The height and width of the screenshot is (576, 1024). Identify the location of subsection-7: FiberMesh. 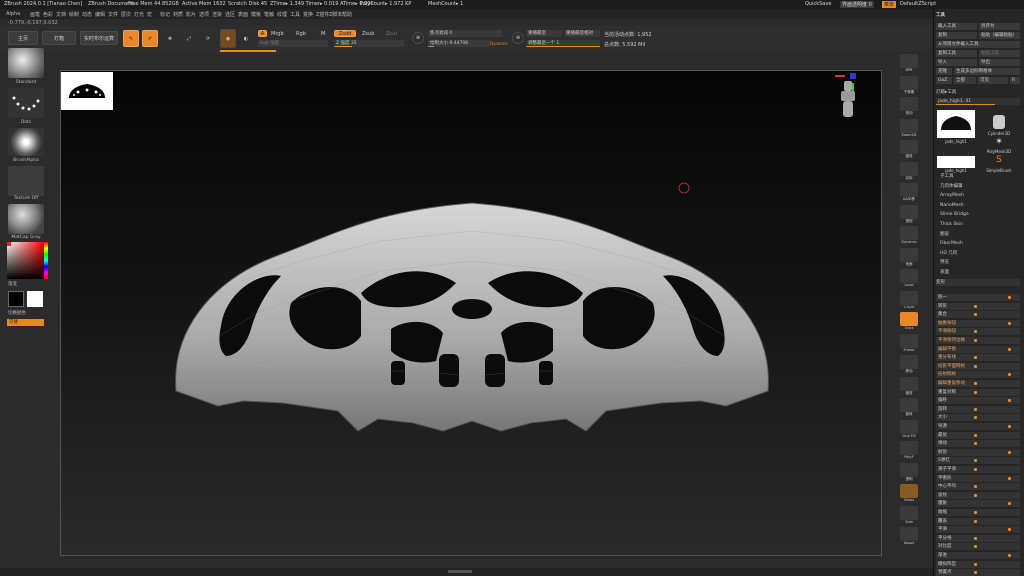
(951, 243).